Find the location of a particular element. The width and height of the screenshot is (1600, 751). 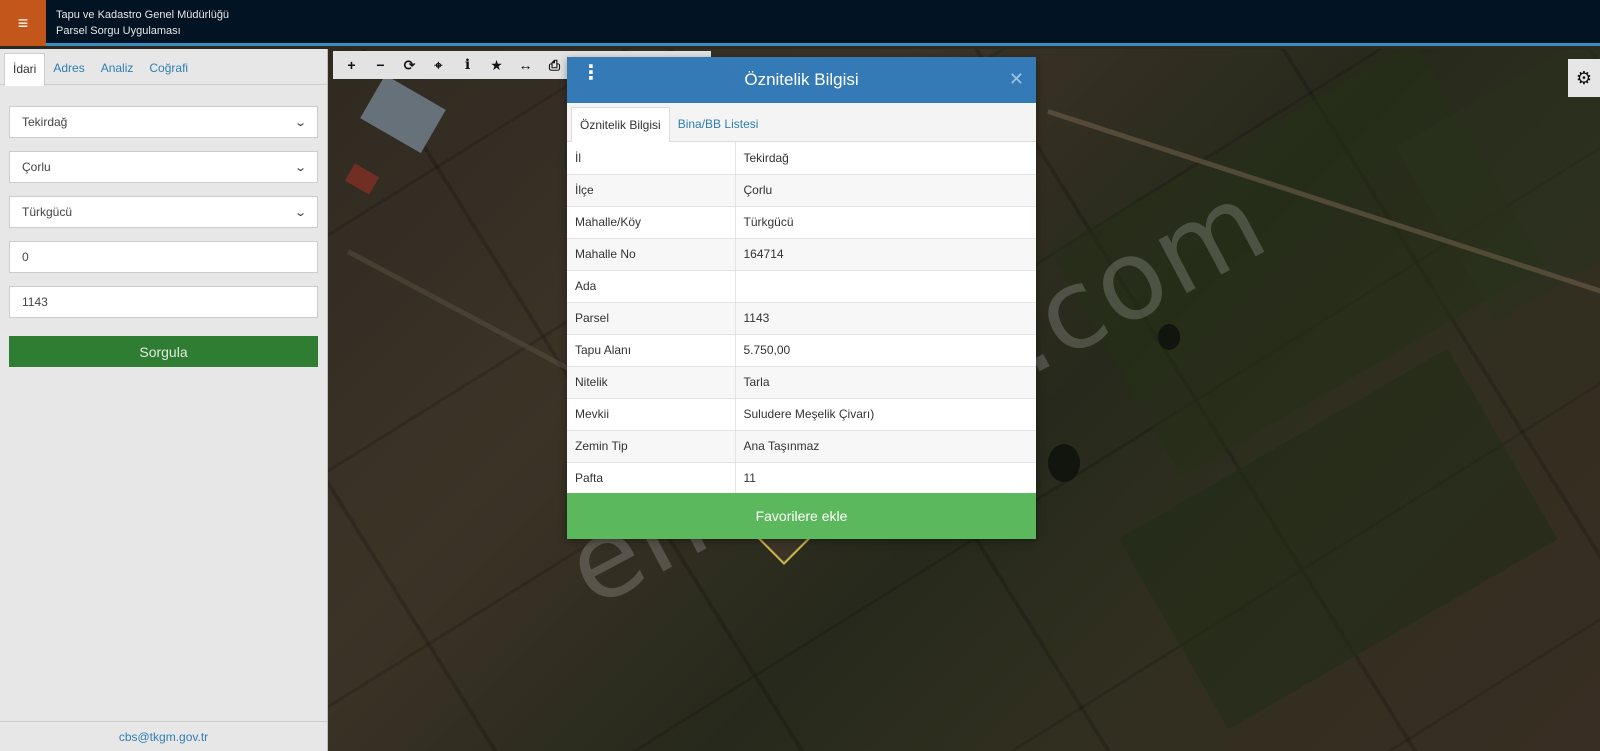

zoom-out-icon: − is located at coordinates (380, 65).